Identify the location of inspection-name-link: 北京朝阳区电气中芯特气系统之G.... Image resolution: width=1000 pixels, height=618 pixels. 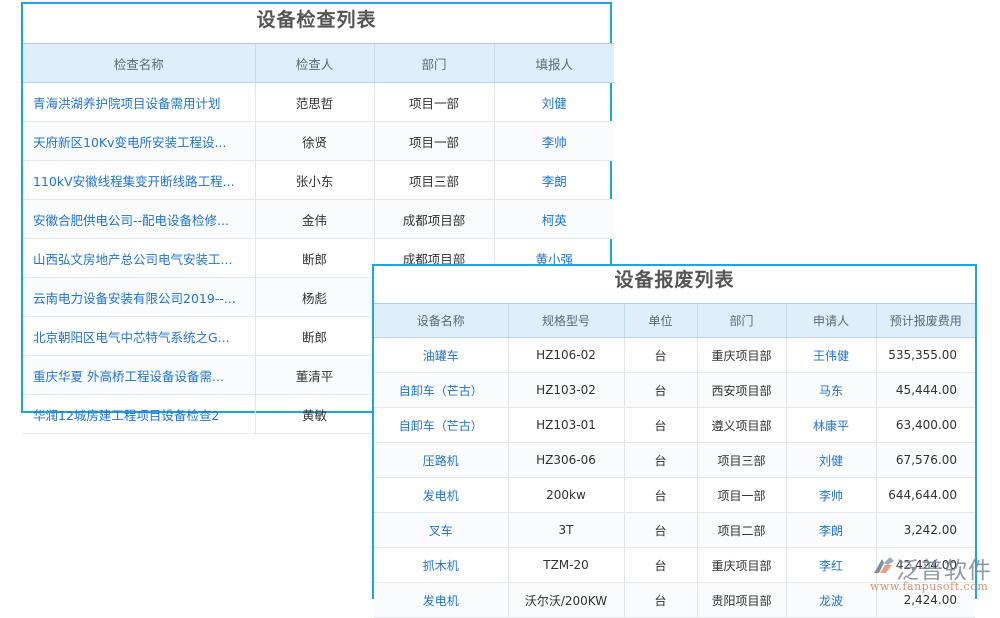
(139, 336).